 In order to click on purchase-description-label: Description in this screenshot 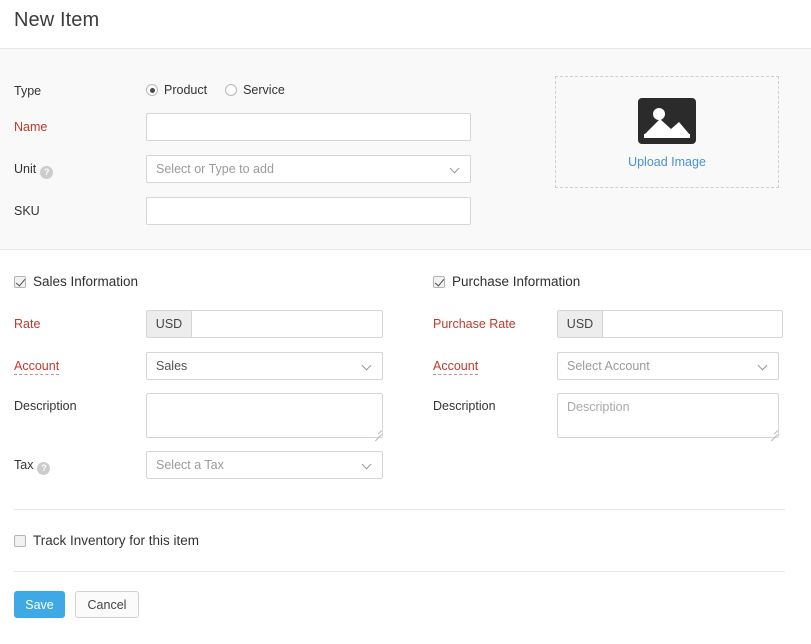, I will do `click(464, 406)`.